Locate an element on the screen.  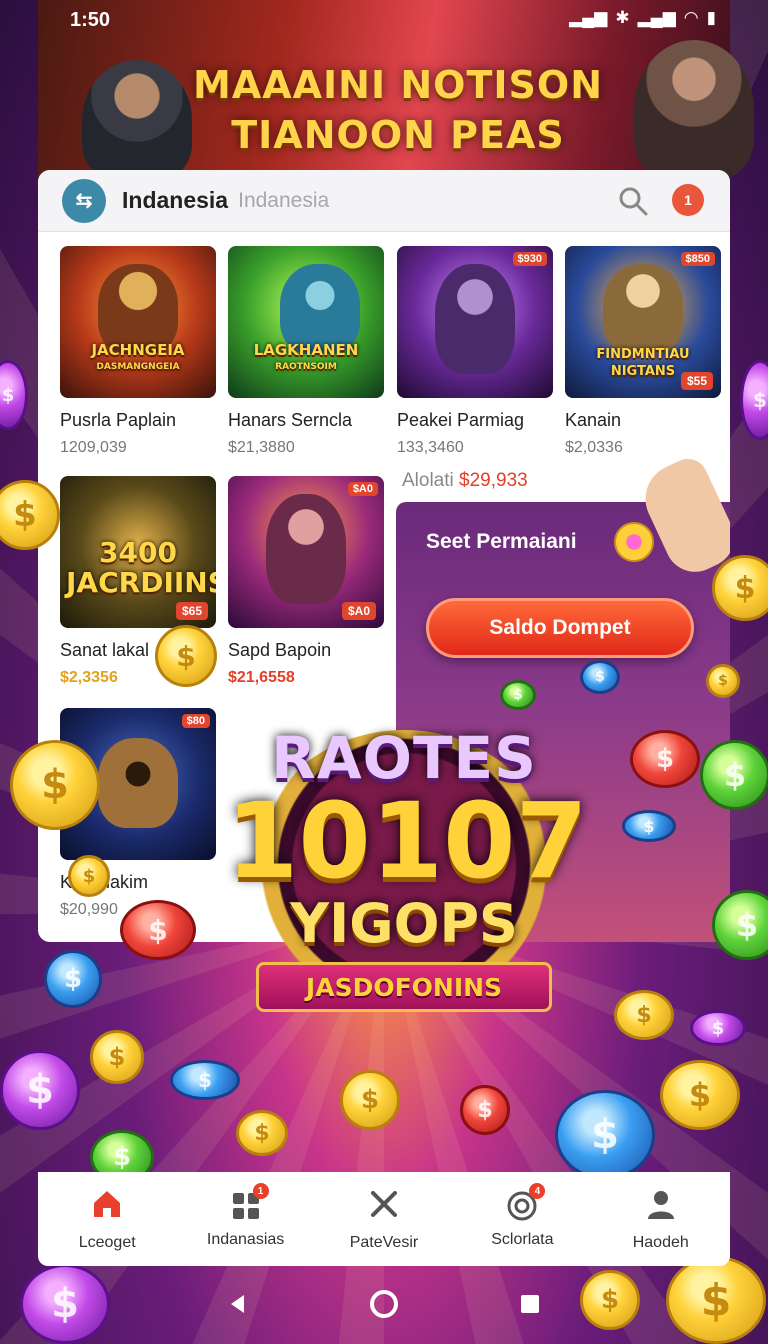
nav-label: Sclorlata is located at coordinates (522, 1239).